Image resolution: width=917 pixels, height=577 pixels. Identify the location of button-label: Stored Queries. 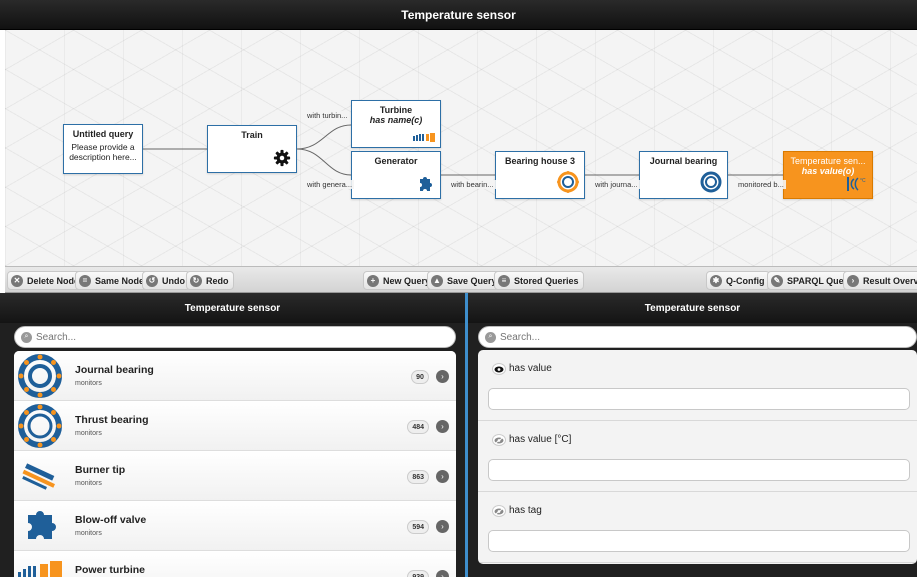
(546, 280).